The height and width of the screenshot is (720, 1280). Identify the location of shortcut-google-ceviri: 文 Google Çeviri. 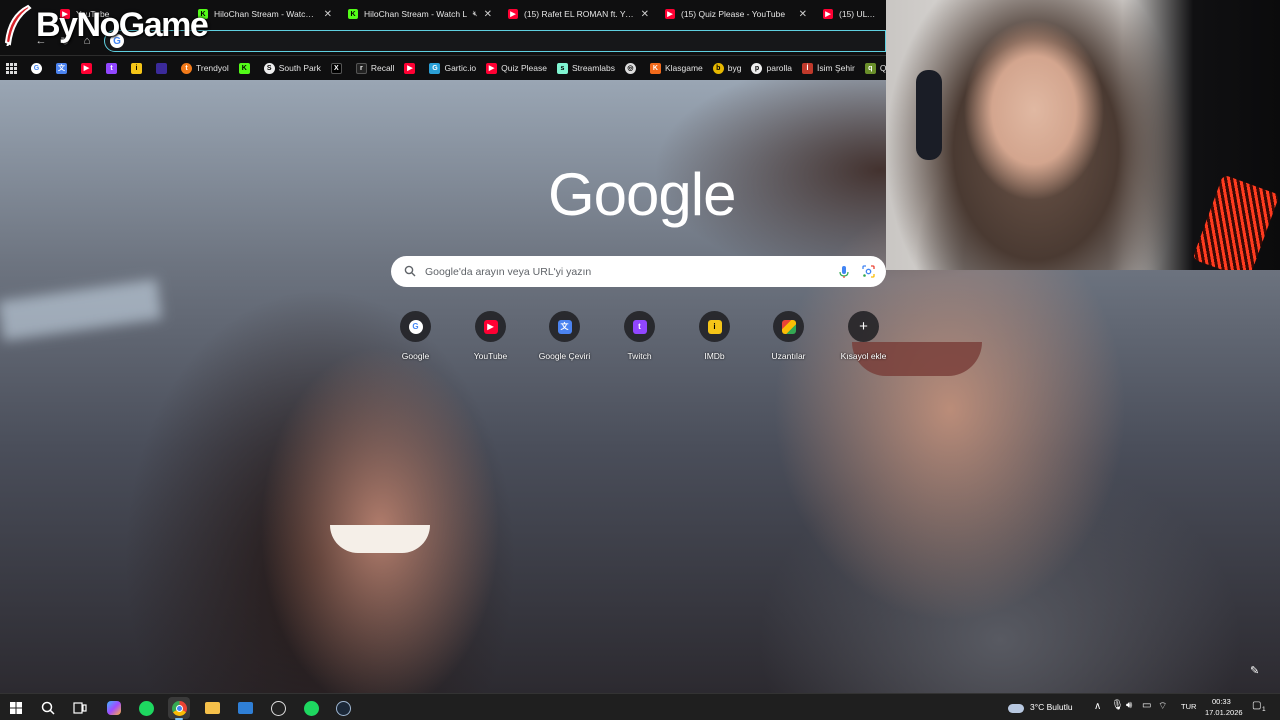
(564, 336).